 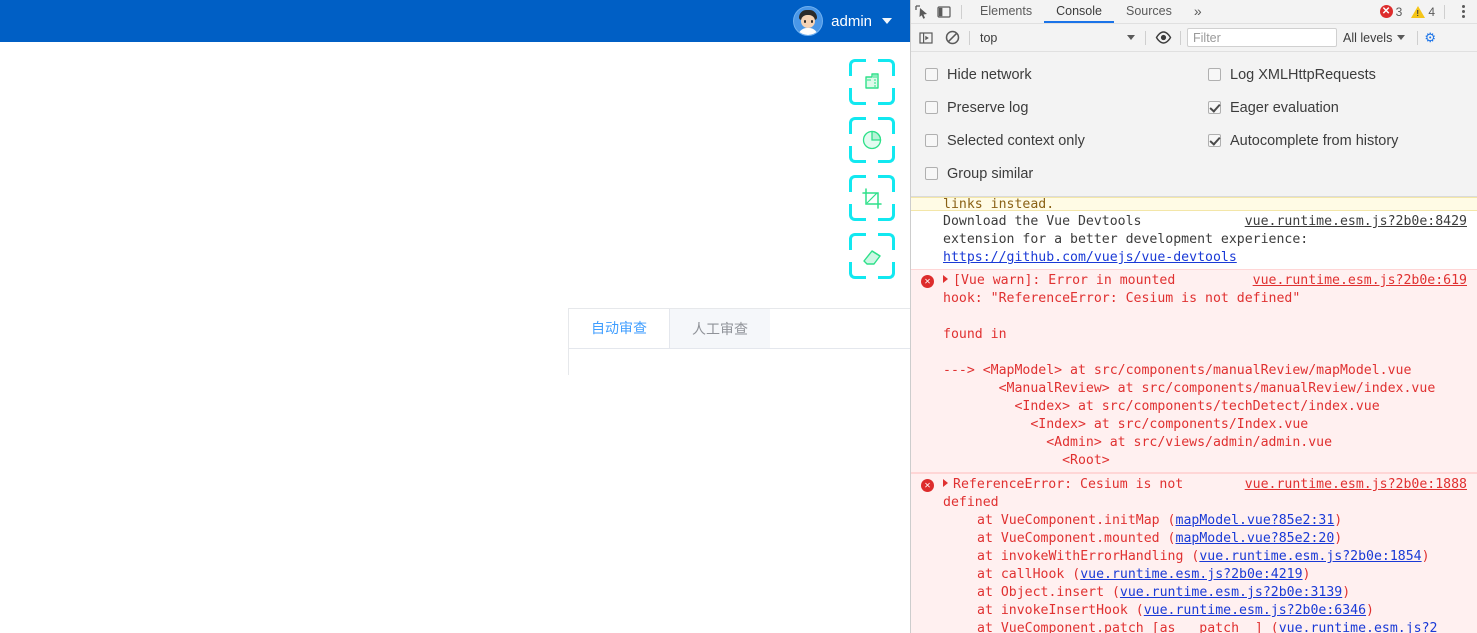 What do you see at coordinates (619, 328) in the screenshot?
I see `tab-auto-review: 自动审查` at bounding box center [619, 328].